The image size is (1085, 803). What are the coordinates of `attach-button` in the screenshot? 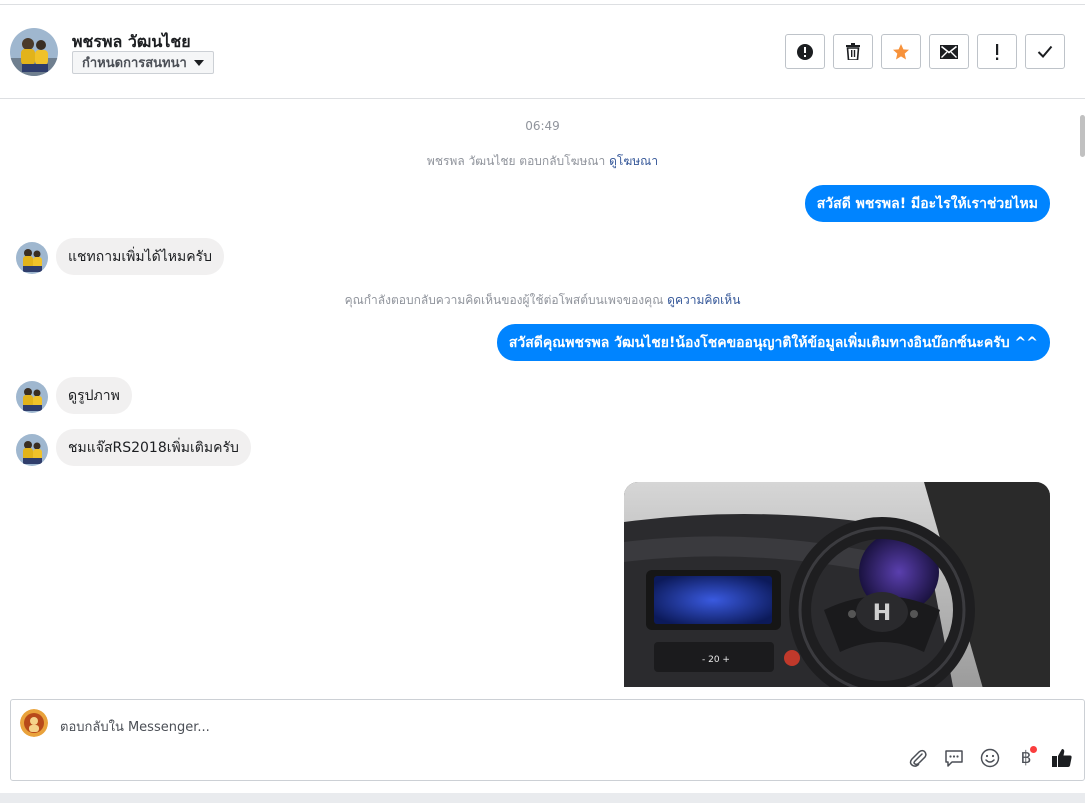 It's located at (918, 758).